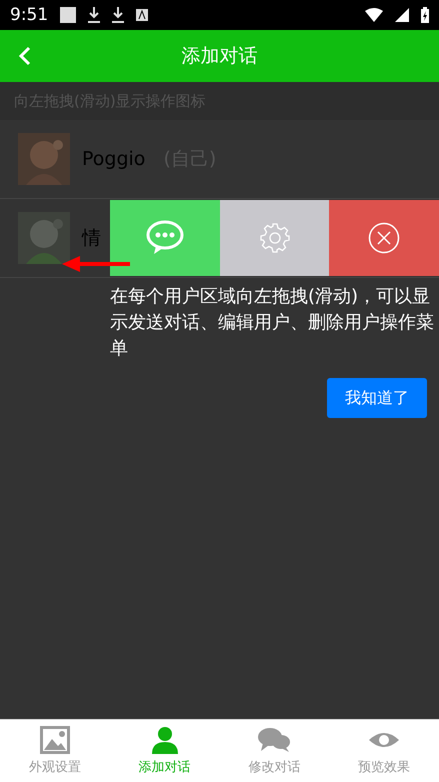  I want to click on close-icon, so click(384, 238).